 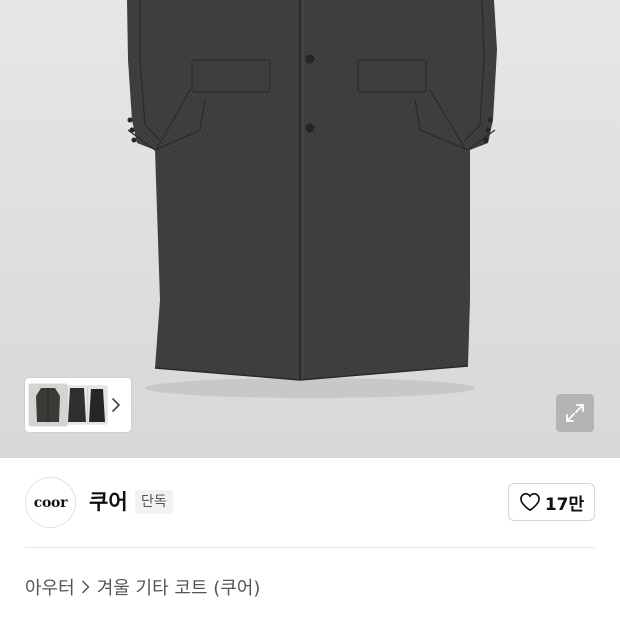 I want to click on brand-name: 쿠어, so click(x=108, y=502).